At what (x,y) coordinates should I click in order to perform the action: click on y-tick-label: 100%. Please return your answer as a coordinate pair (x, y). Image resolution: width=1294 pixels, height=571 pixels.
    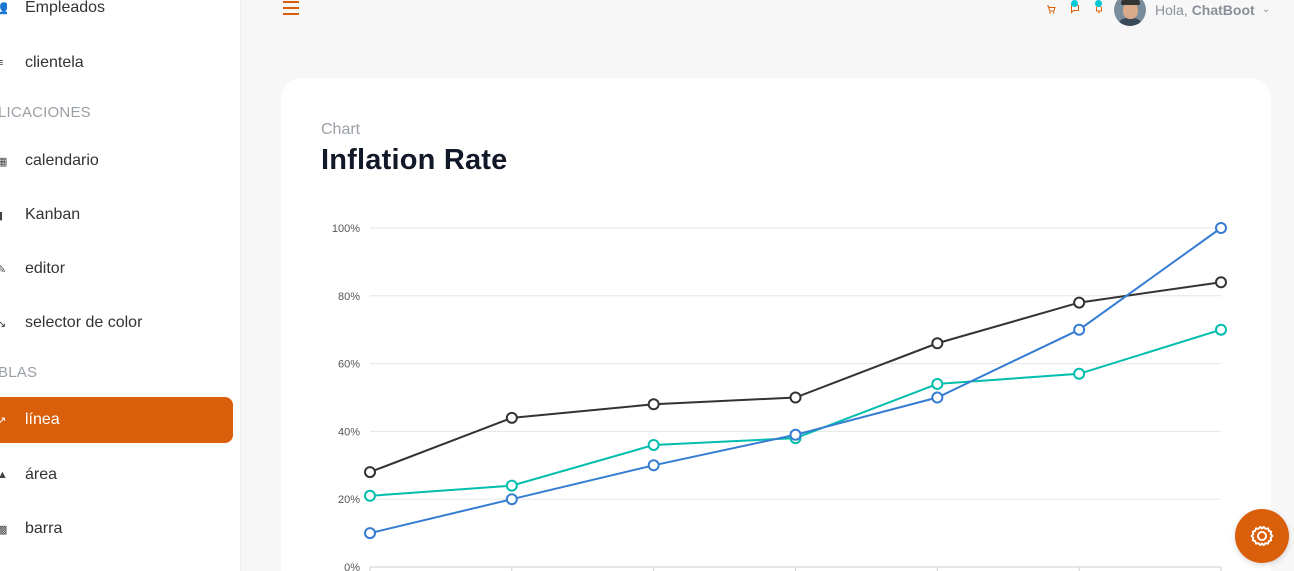
    Looking at the image, I should click on (346, 229).